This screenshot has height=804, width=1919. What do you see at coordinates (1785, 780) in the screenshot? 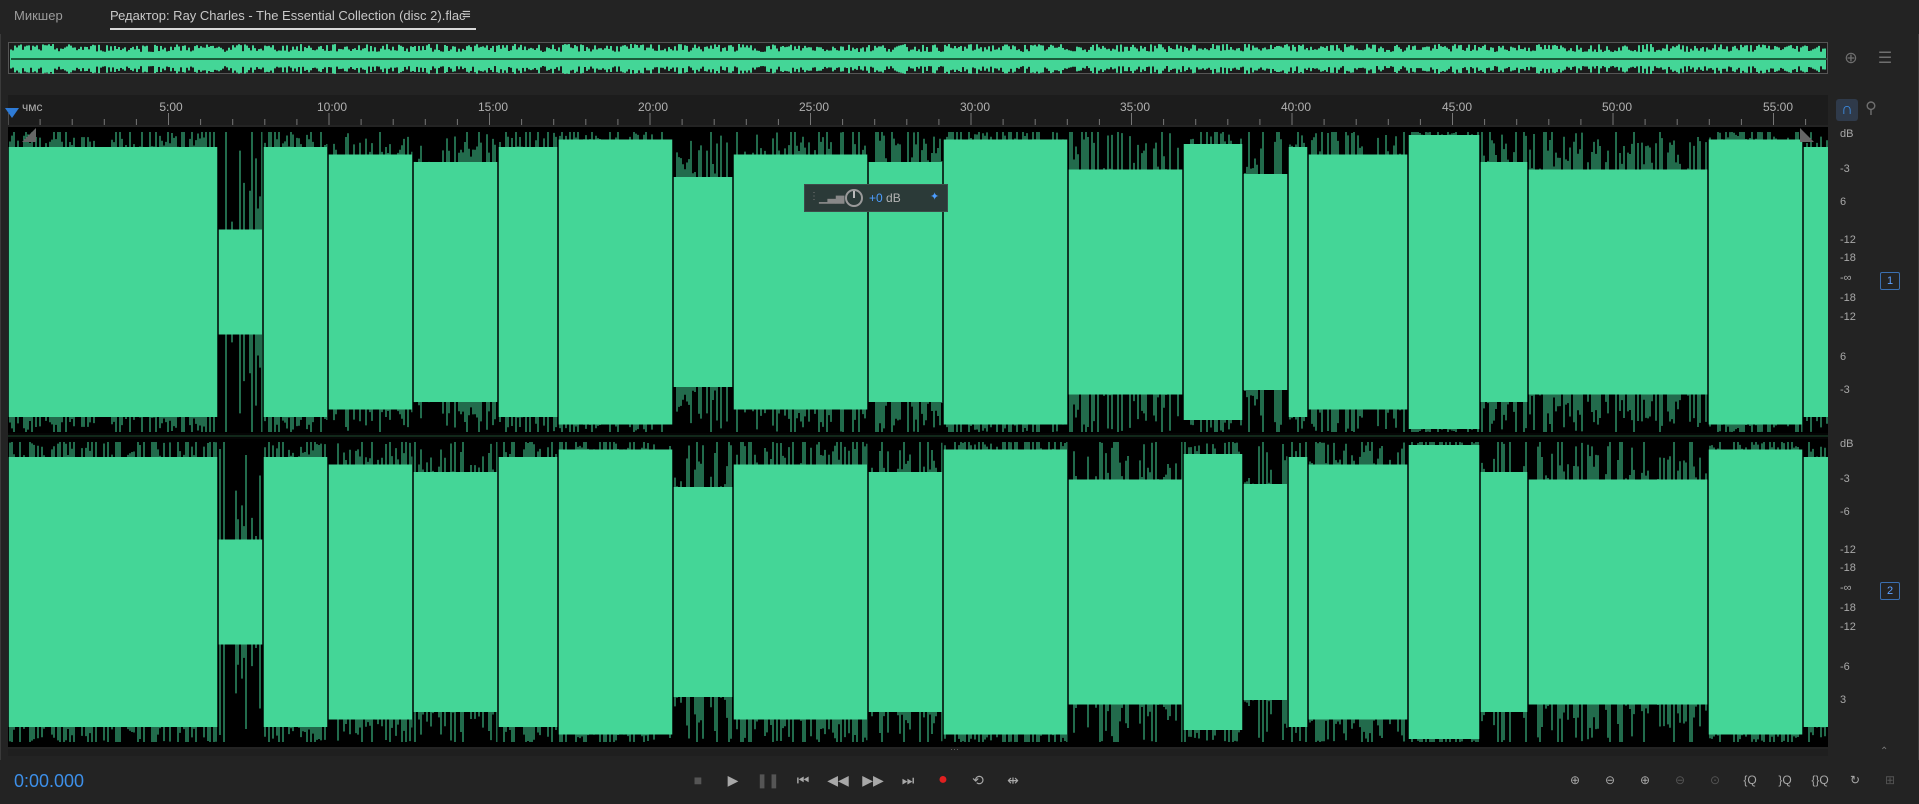
I see `zoom-in-point-out-icon: }Q` at bounding box center [1785, 780].